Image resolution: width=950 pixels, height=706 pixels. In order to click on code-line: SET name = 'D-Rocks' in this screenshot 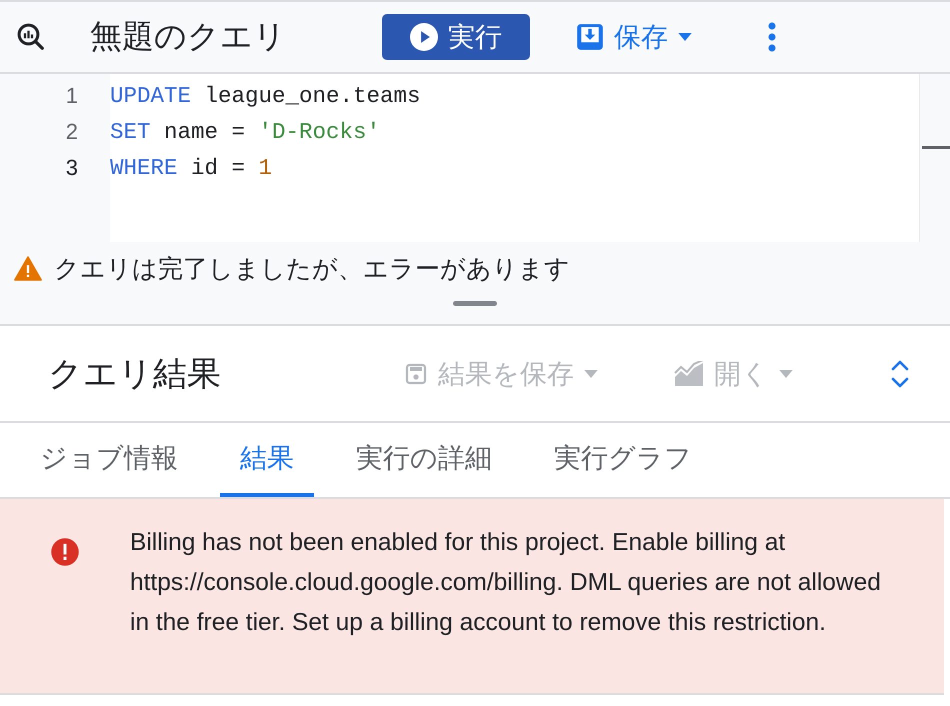, I will do `click(246, 132)`.